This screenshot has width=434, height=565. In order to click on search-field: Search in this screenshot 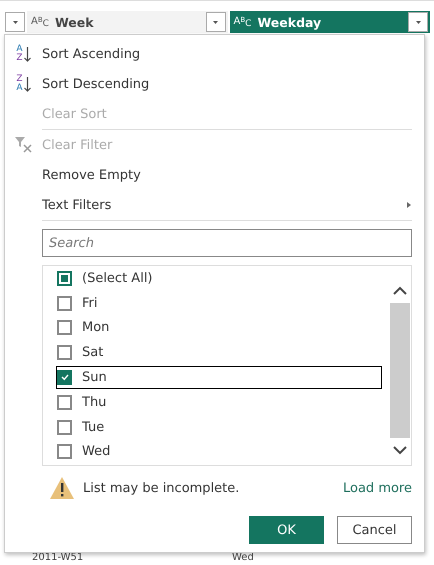, I will do `click(227, 243)`.